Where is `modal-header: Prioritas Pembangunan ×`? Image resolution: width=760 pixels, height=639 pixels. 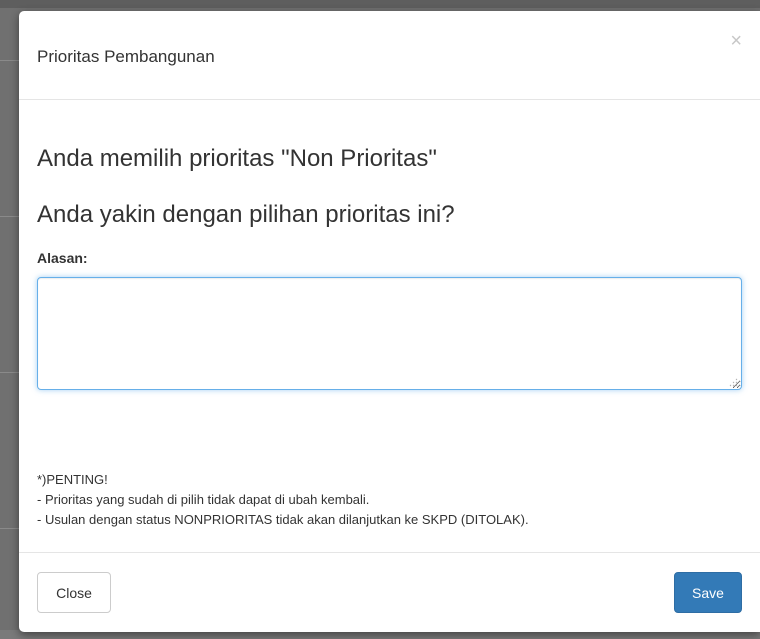
modal-header: Prioritas Pembangunan × is located at coordinates (389, 55).